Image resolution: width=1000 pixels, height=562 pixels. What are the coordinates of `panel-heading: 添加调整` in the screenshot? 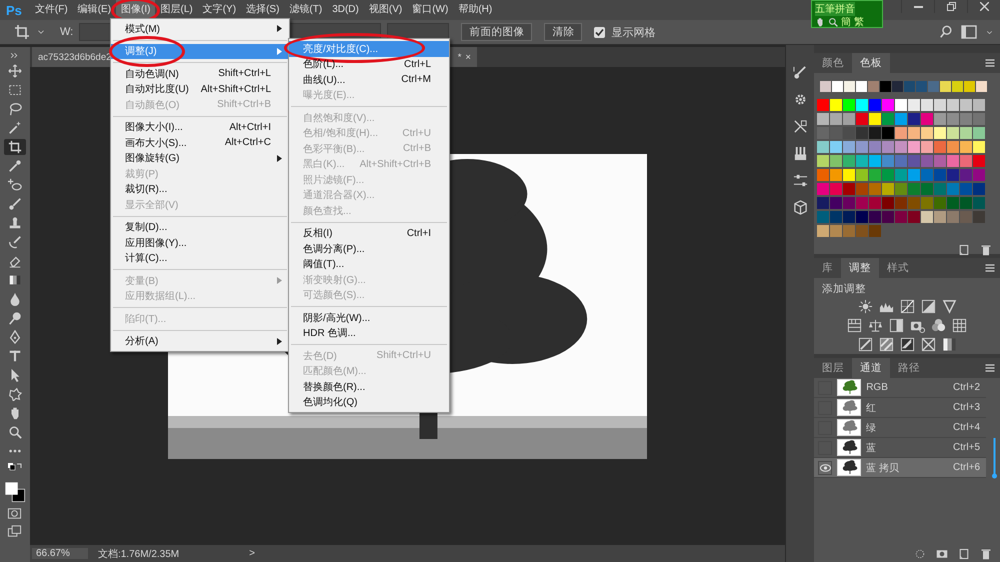 It's located at (844, 289).